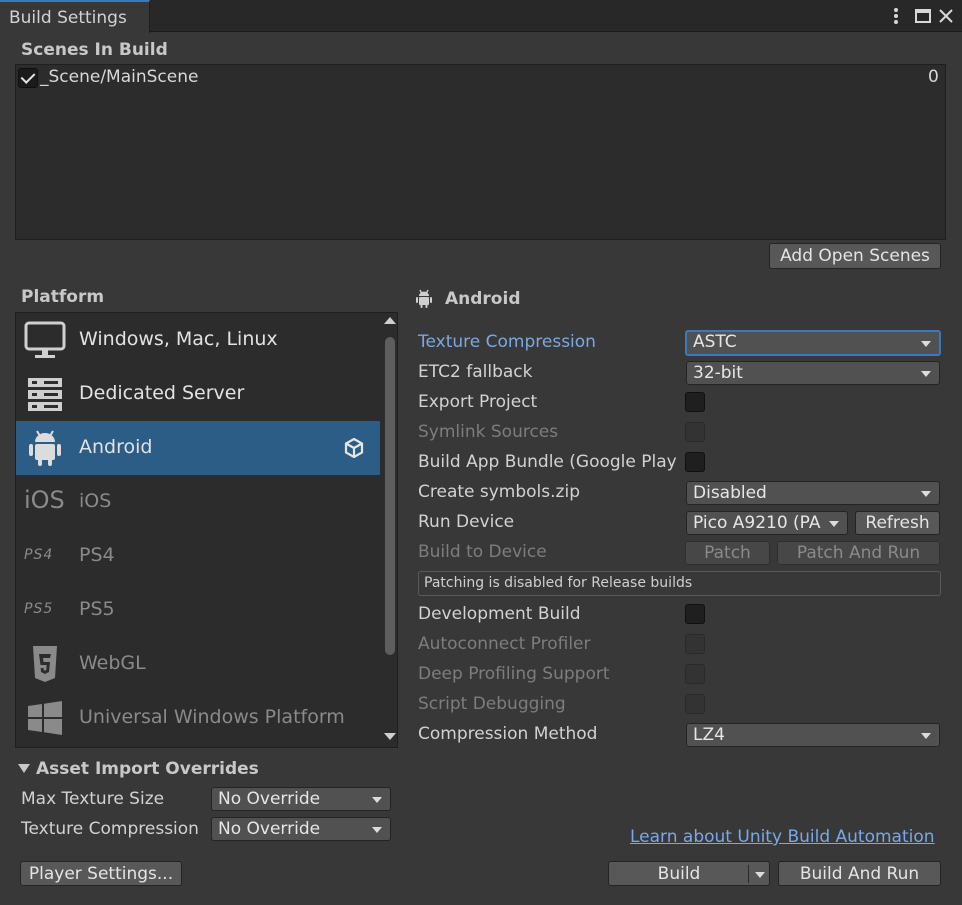 The image size is (962, 905). What do you see at coordinates (483, 299) in the screenshot?
I see `android-settings-header: Android` at bounding box center [483, 299].